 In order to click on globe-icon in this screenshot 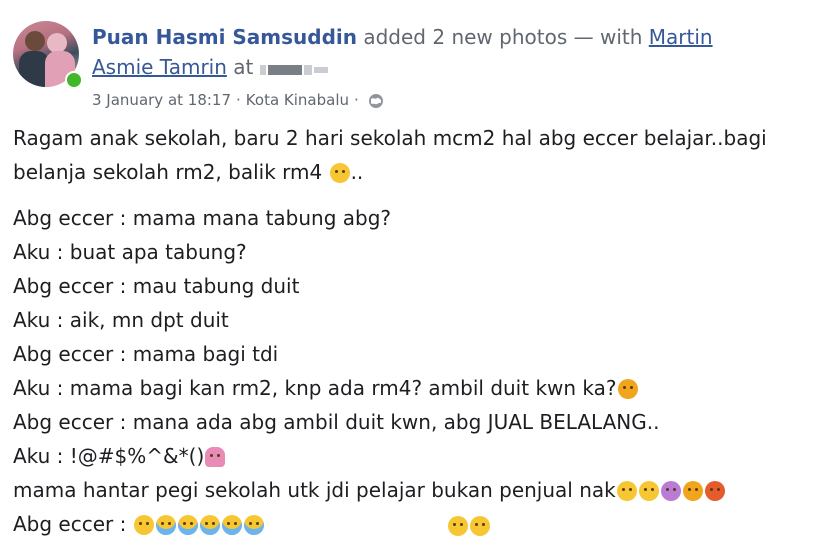, I will do `click(376, 104)`.